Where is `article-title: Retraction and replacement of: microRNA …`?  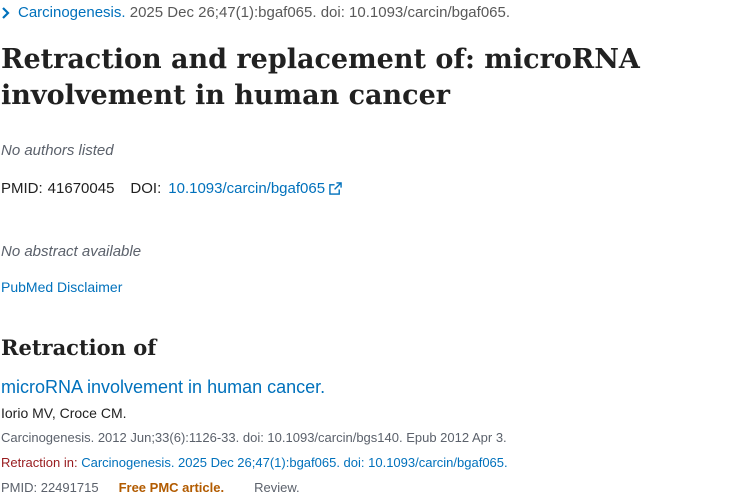 article-title: Retraction and replacement of: microRNA … is located at coordinates (320, 77).